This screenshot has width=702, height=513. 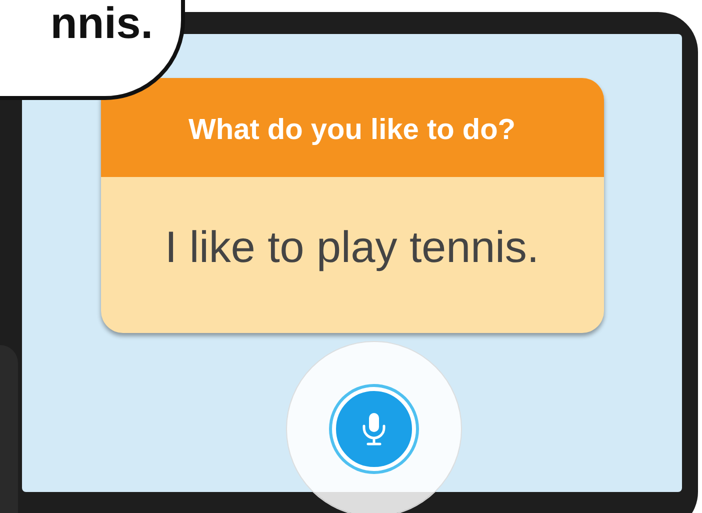 What do you see at coordinates (352, 248) in the screenshot?
I see `answer-text: I like to play tennis.` at bounding box center [352, 248].